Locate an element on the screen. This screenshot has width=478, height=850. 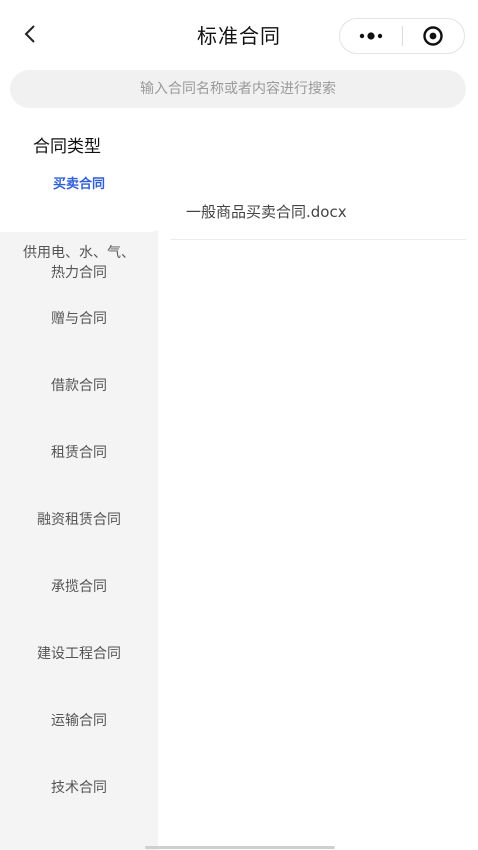
sidebar-item-label: 赠与合同 is located at coordinates (79, 319).